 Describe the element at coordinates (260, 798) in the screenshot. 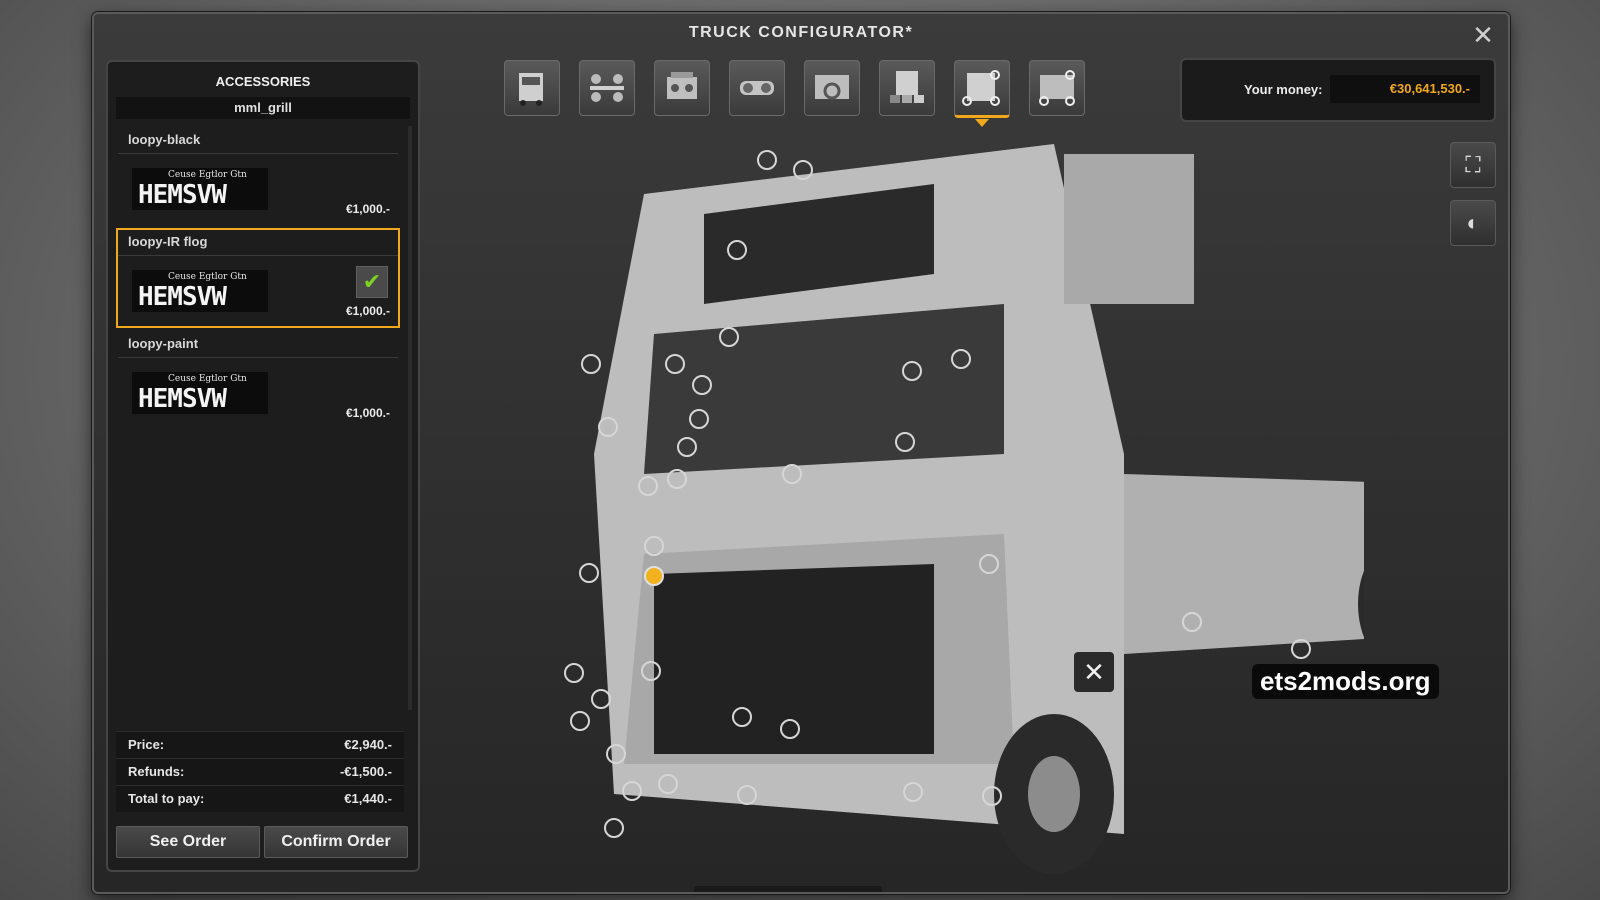

I see `total-row: Total to pay: €1,440.-` at that location.